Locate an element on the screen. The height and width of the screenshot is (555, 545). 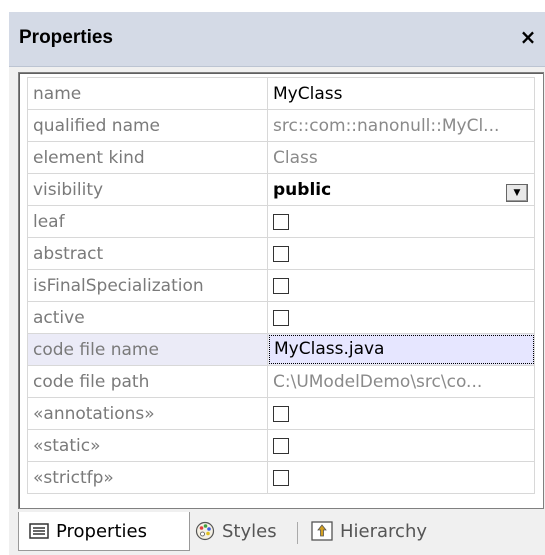
tab-hierarchy: Hierarchy is located at coordinates (369, 531).